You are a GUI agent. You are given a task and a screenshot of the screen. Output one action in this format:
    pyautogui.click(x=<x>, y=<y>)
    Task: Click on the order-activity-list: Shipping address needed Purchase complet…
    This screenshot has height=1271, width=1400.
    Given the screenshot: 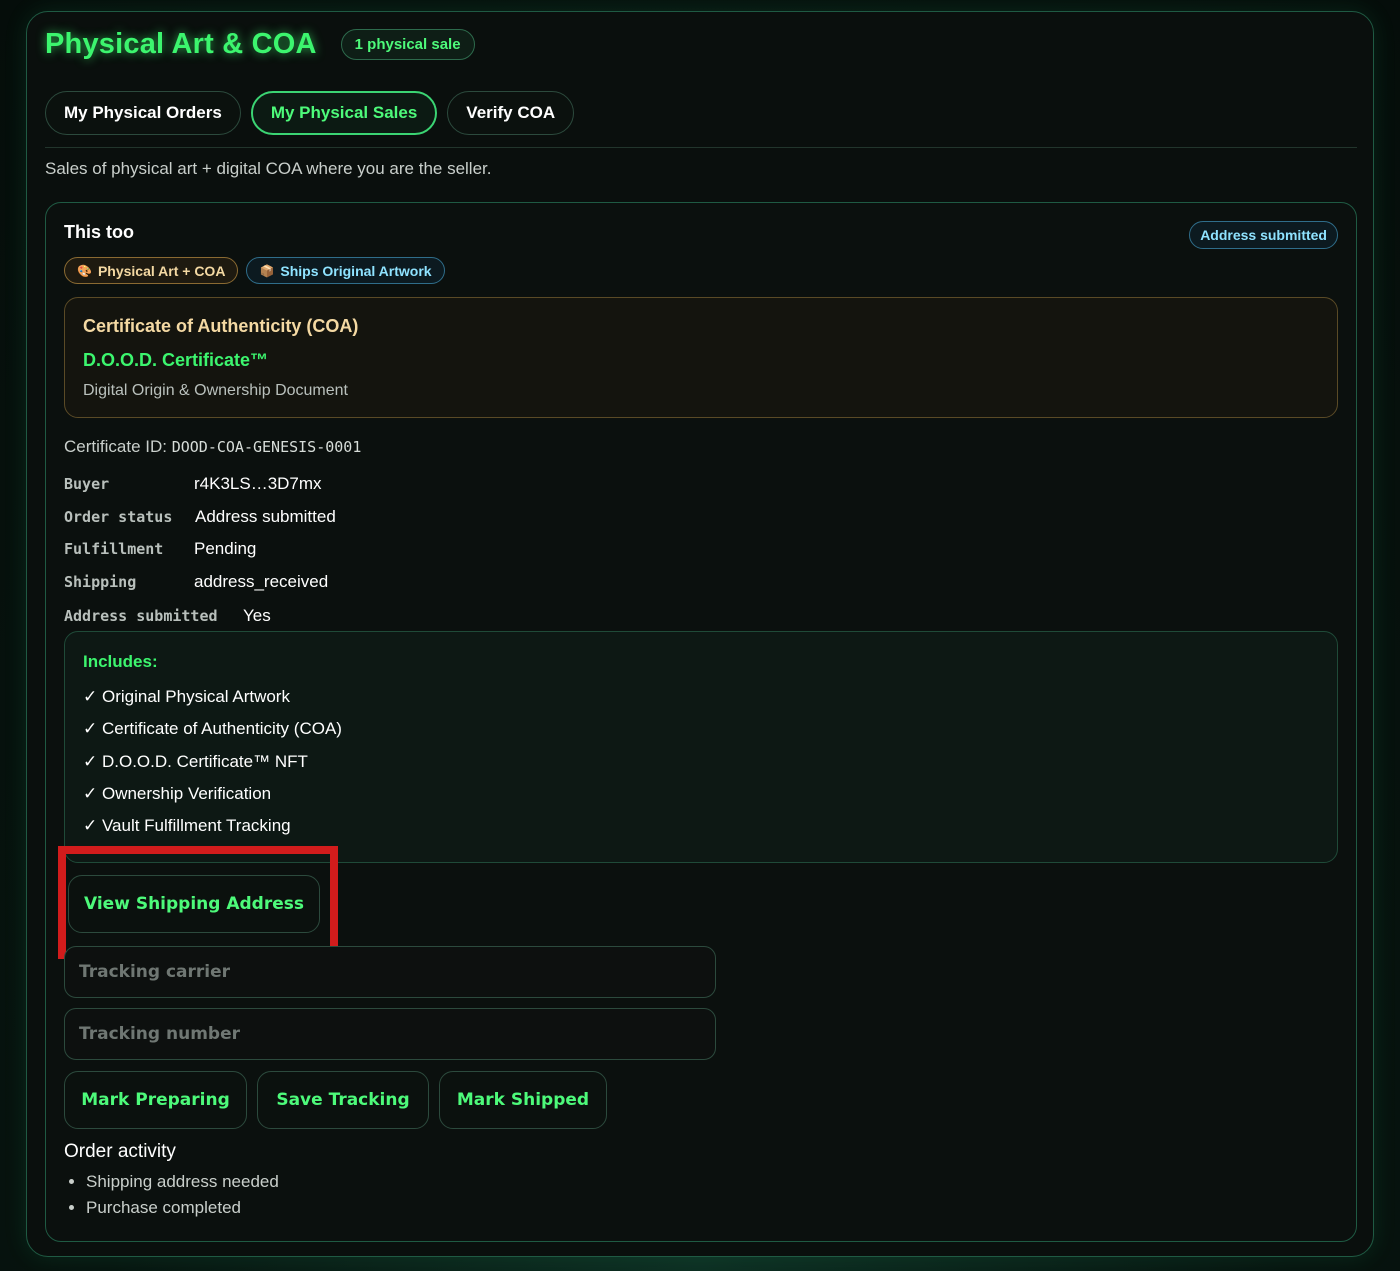 What is the action you would take?
    pyautogui.click(x=182, y=1196)
    